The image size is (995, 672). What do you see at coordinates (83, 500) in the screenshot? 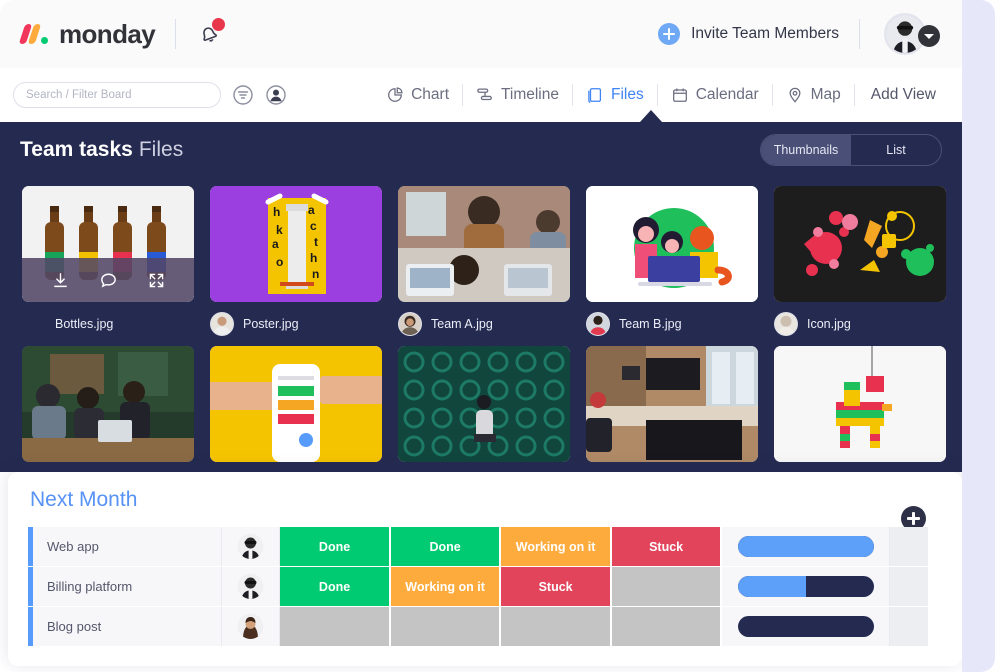
I see `group-title: Next Month` at bounding box center [83, 500].